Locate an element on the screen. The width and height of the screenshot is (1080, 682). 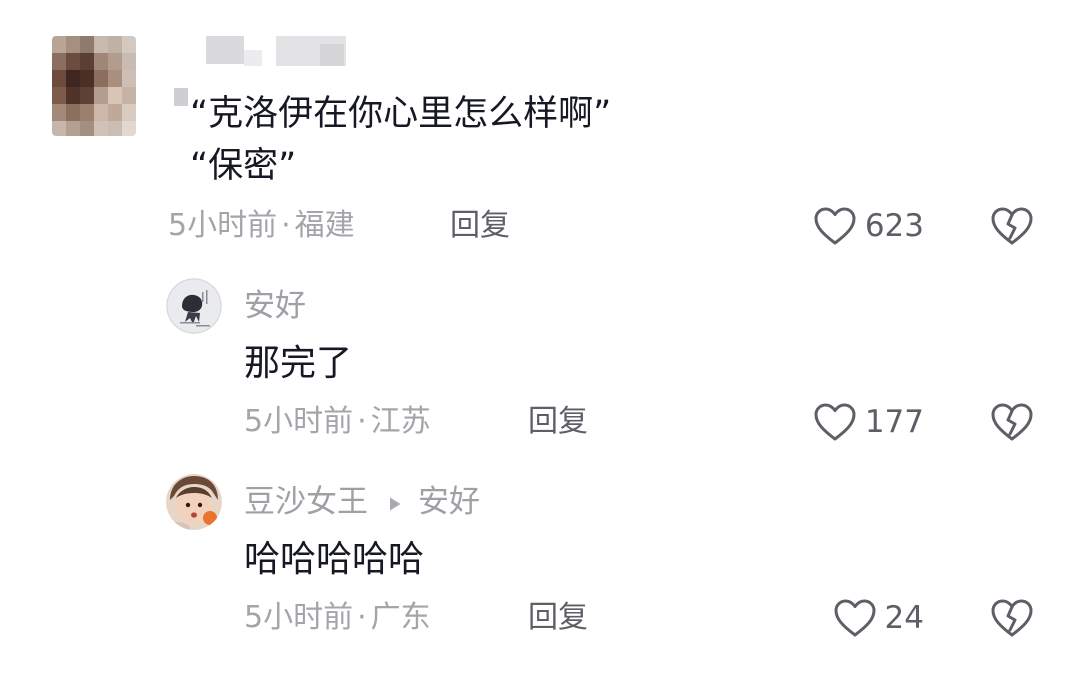
comment-like-button: 623 is located at coordinates (862, 226).